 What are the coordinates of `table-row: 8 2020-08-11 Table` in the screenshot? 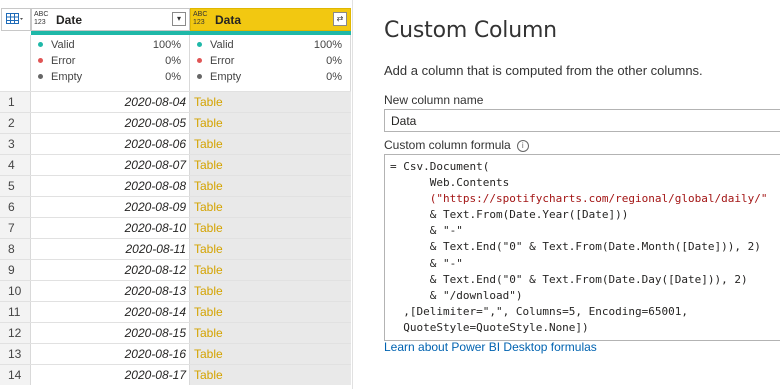 It's located at (175, 248).